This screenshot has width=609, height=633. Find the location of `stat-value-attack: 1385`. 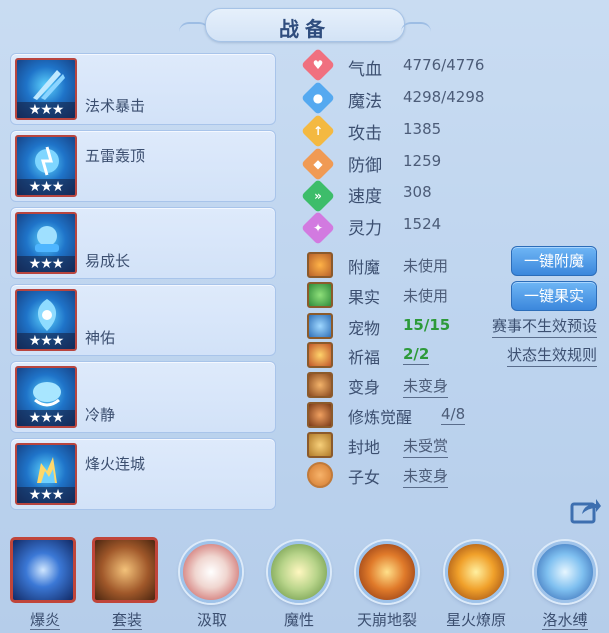

stat-value-attack: 1385 is located at coordinates (422, 129).